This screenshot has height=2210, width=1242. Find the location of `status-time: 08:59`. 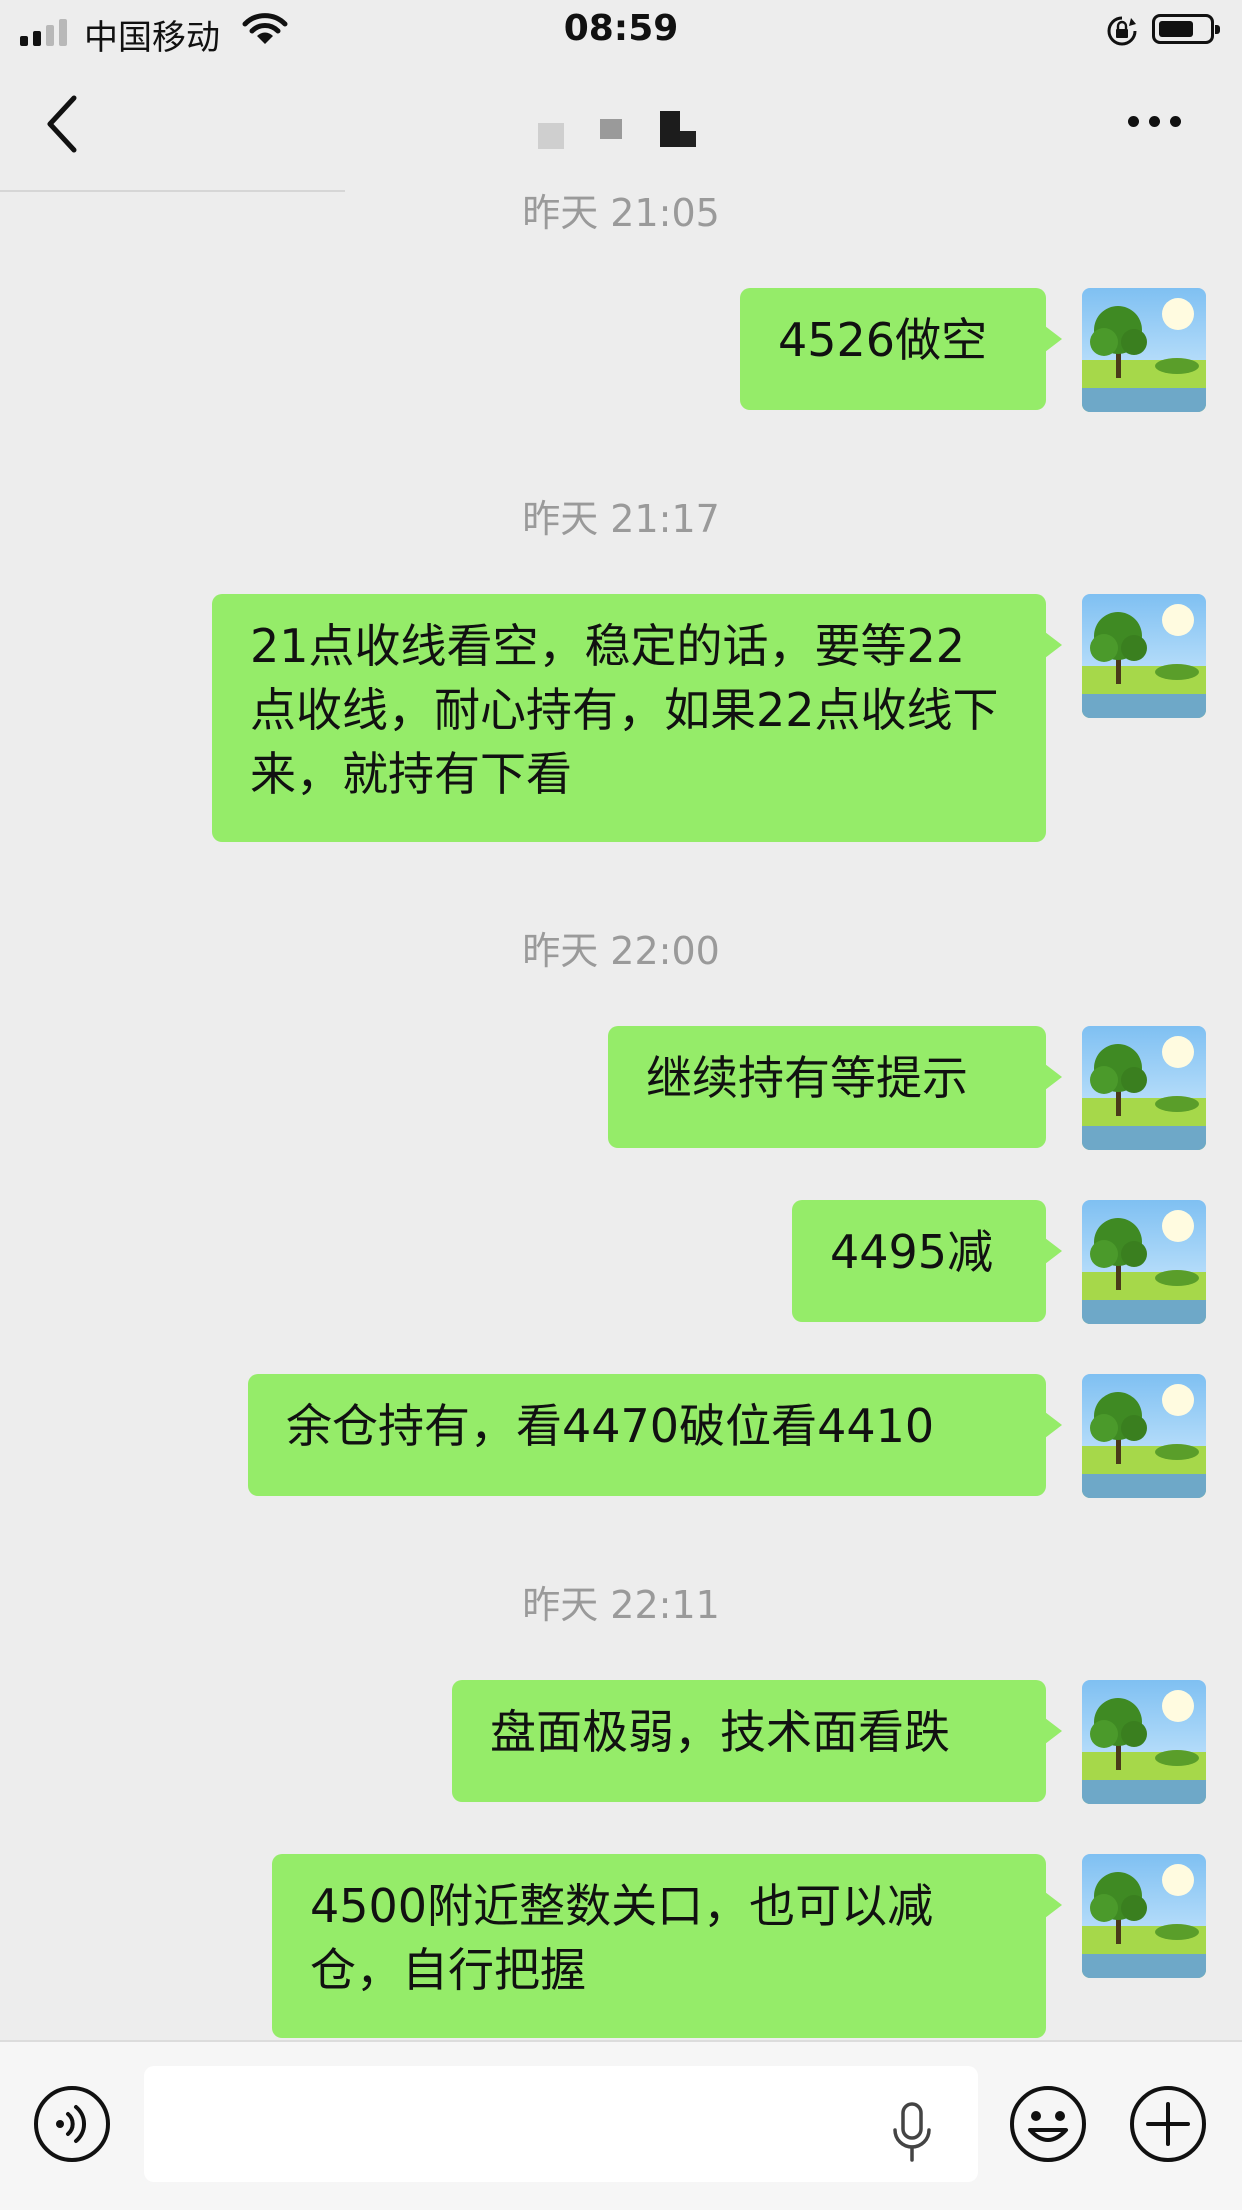

status-time: 08:59 is located at coordinates (621, 28).